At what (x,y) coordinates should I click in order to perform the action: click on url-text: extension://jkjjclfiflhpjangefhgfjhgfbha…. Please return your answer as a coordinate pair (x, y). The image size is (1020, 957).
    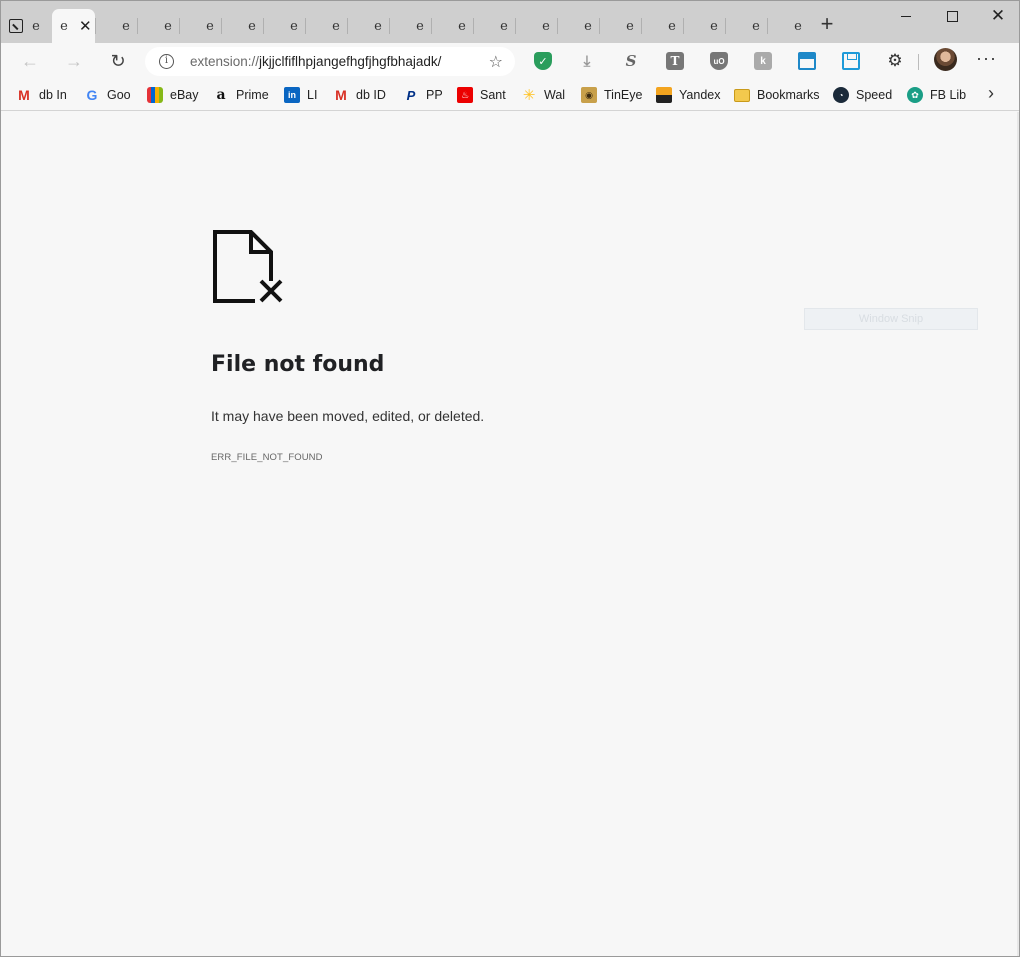
    Looking at the image, I should click on (315, 61).